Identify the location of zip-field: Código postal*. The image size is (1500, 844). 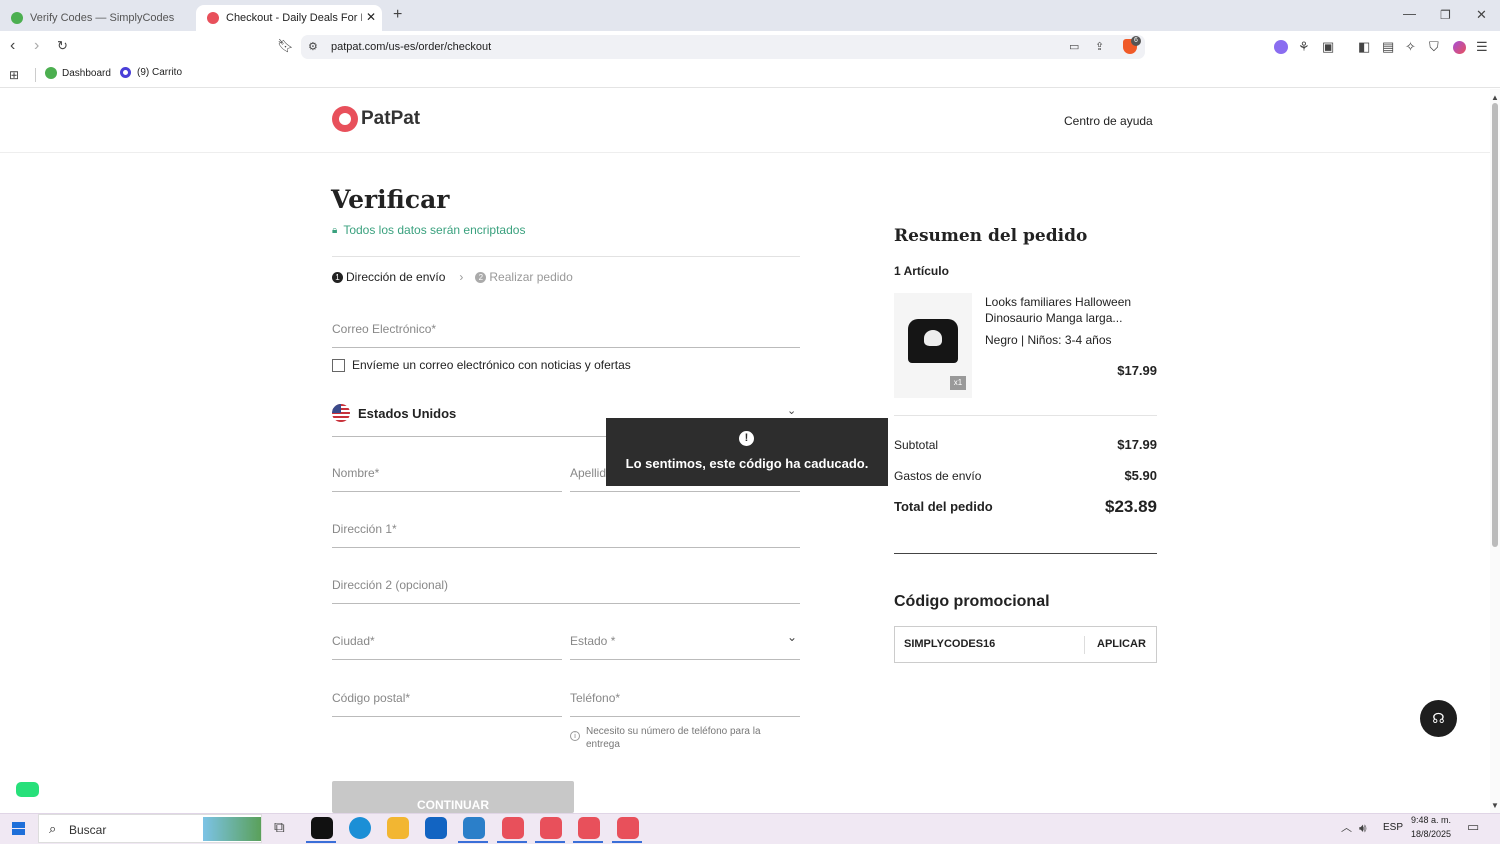
(447, 697).